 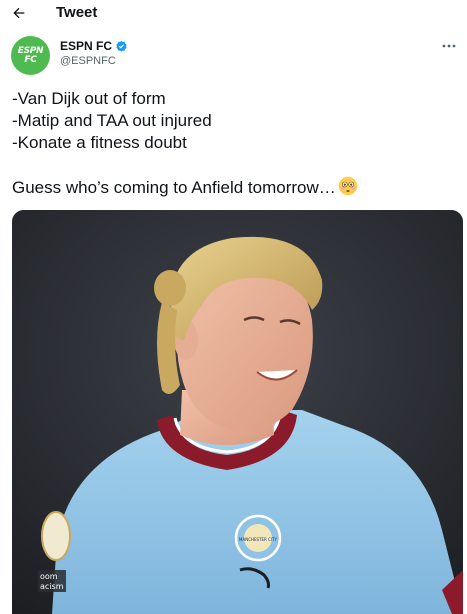 I want to click on arrow-left-icon, so click(x=19, y=13).